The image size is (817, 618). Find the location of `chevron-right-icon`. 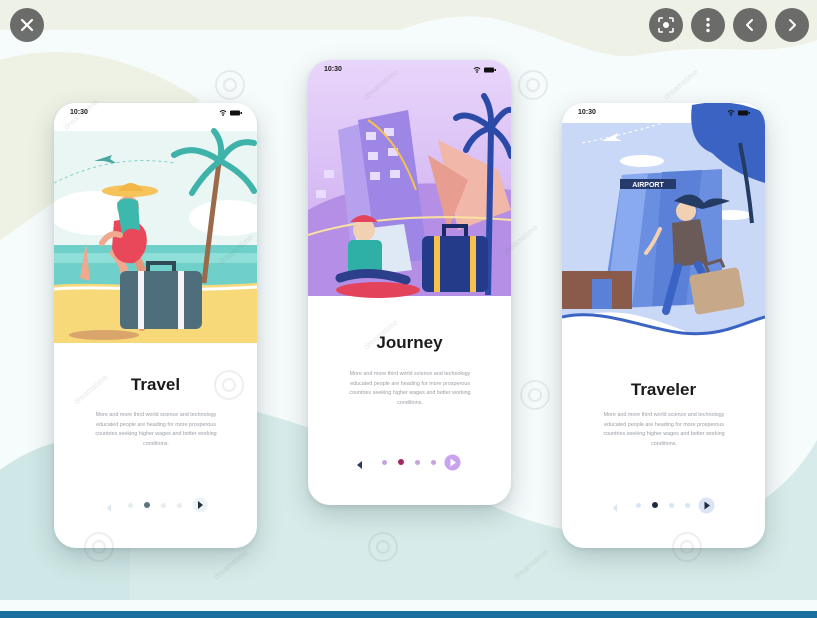

chevron-right-icon is located at coordinates (792, 25).